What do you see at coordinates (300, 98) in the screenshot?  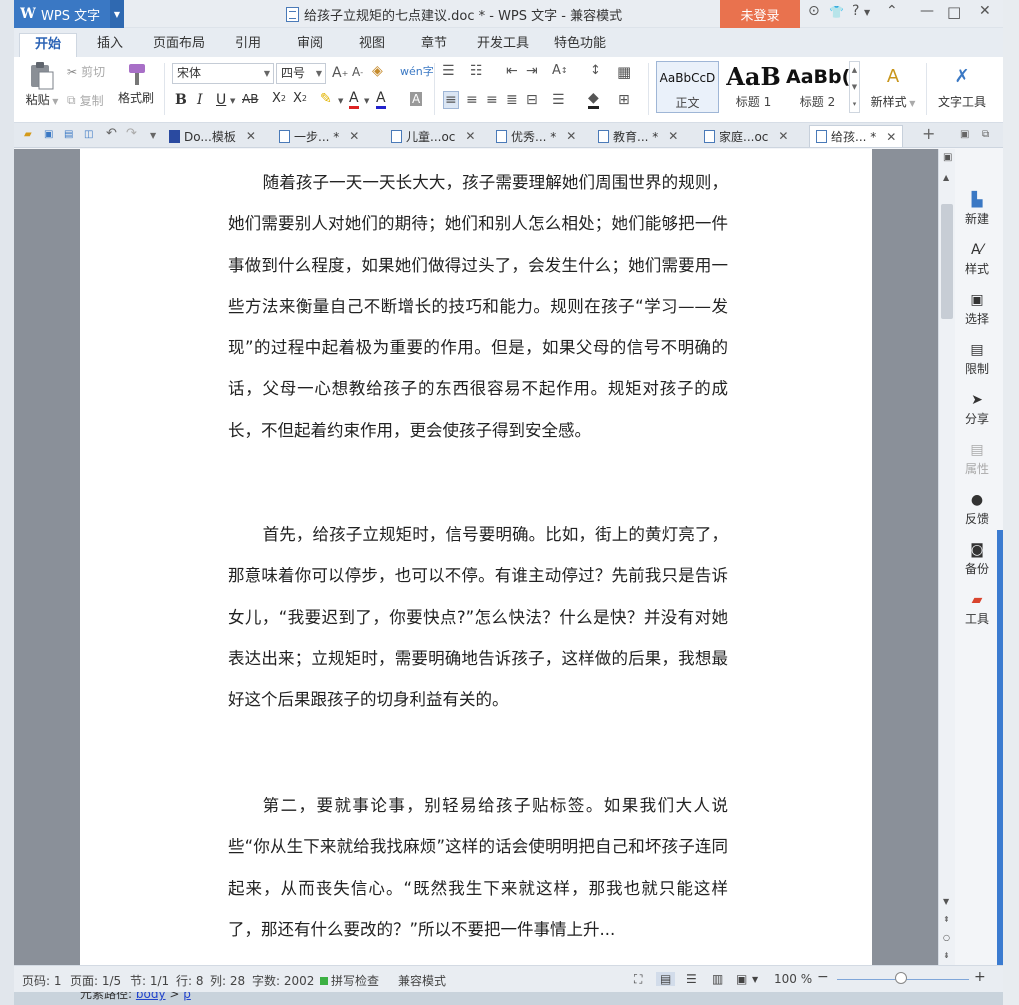 I see `subscript-button: X2` at bounding box center [300, 98].